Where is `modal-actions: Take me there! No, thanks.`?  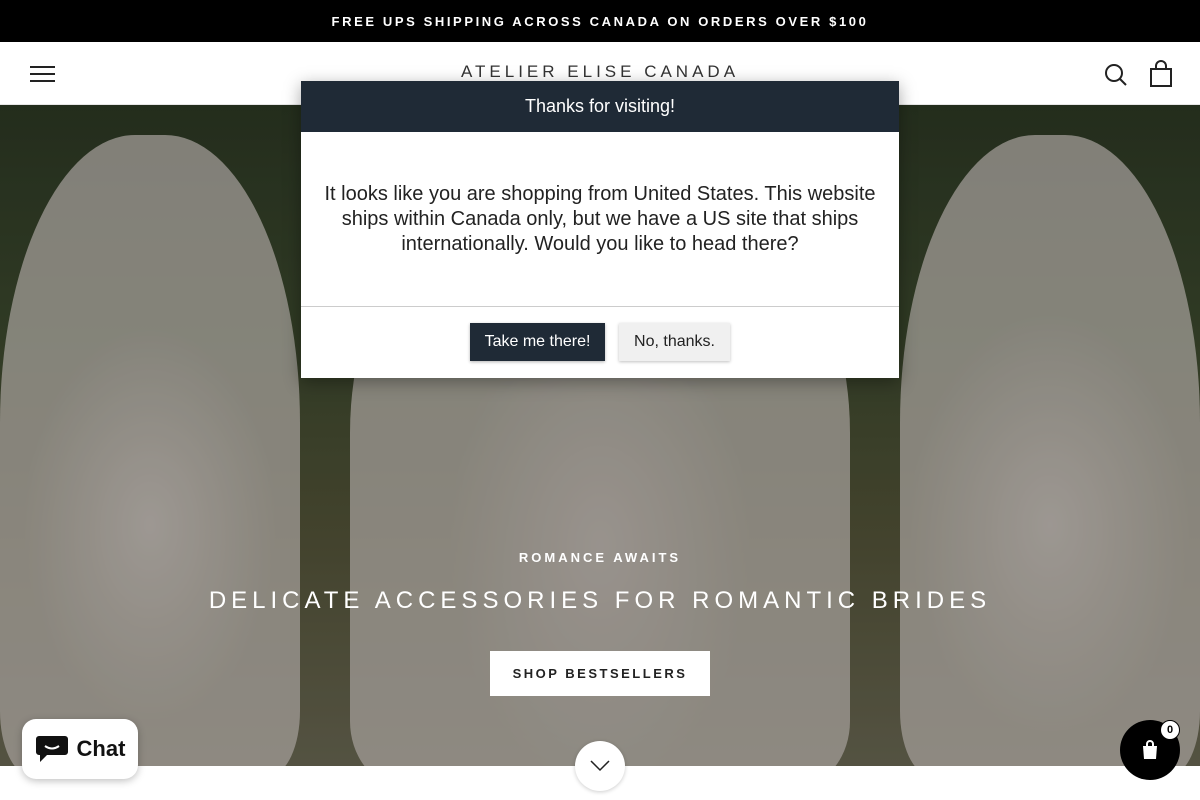 modal-actions: Take me there! No, thanks. is located at coordinates (600, 334).